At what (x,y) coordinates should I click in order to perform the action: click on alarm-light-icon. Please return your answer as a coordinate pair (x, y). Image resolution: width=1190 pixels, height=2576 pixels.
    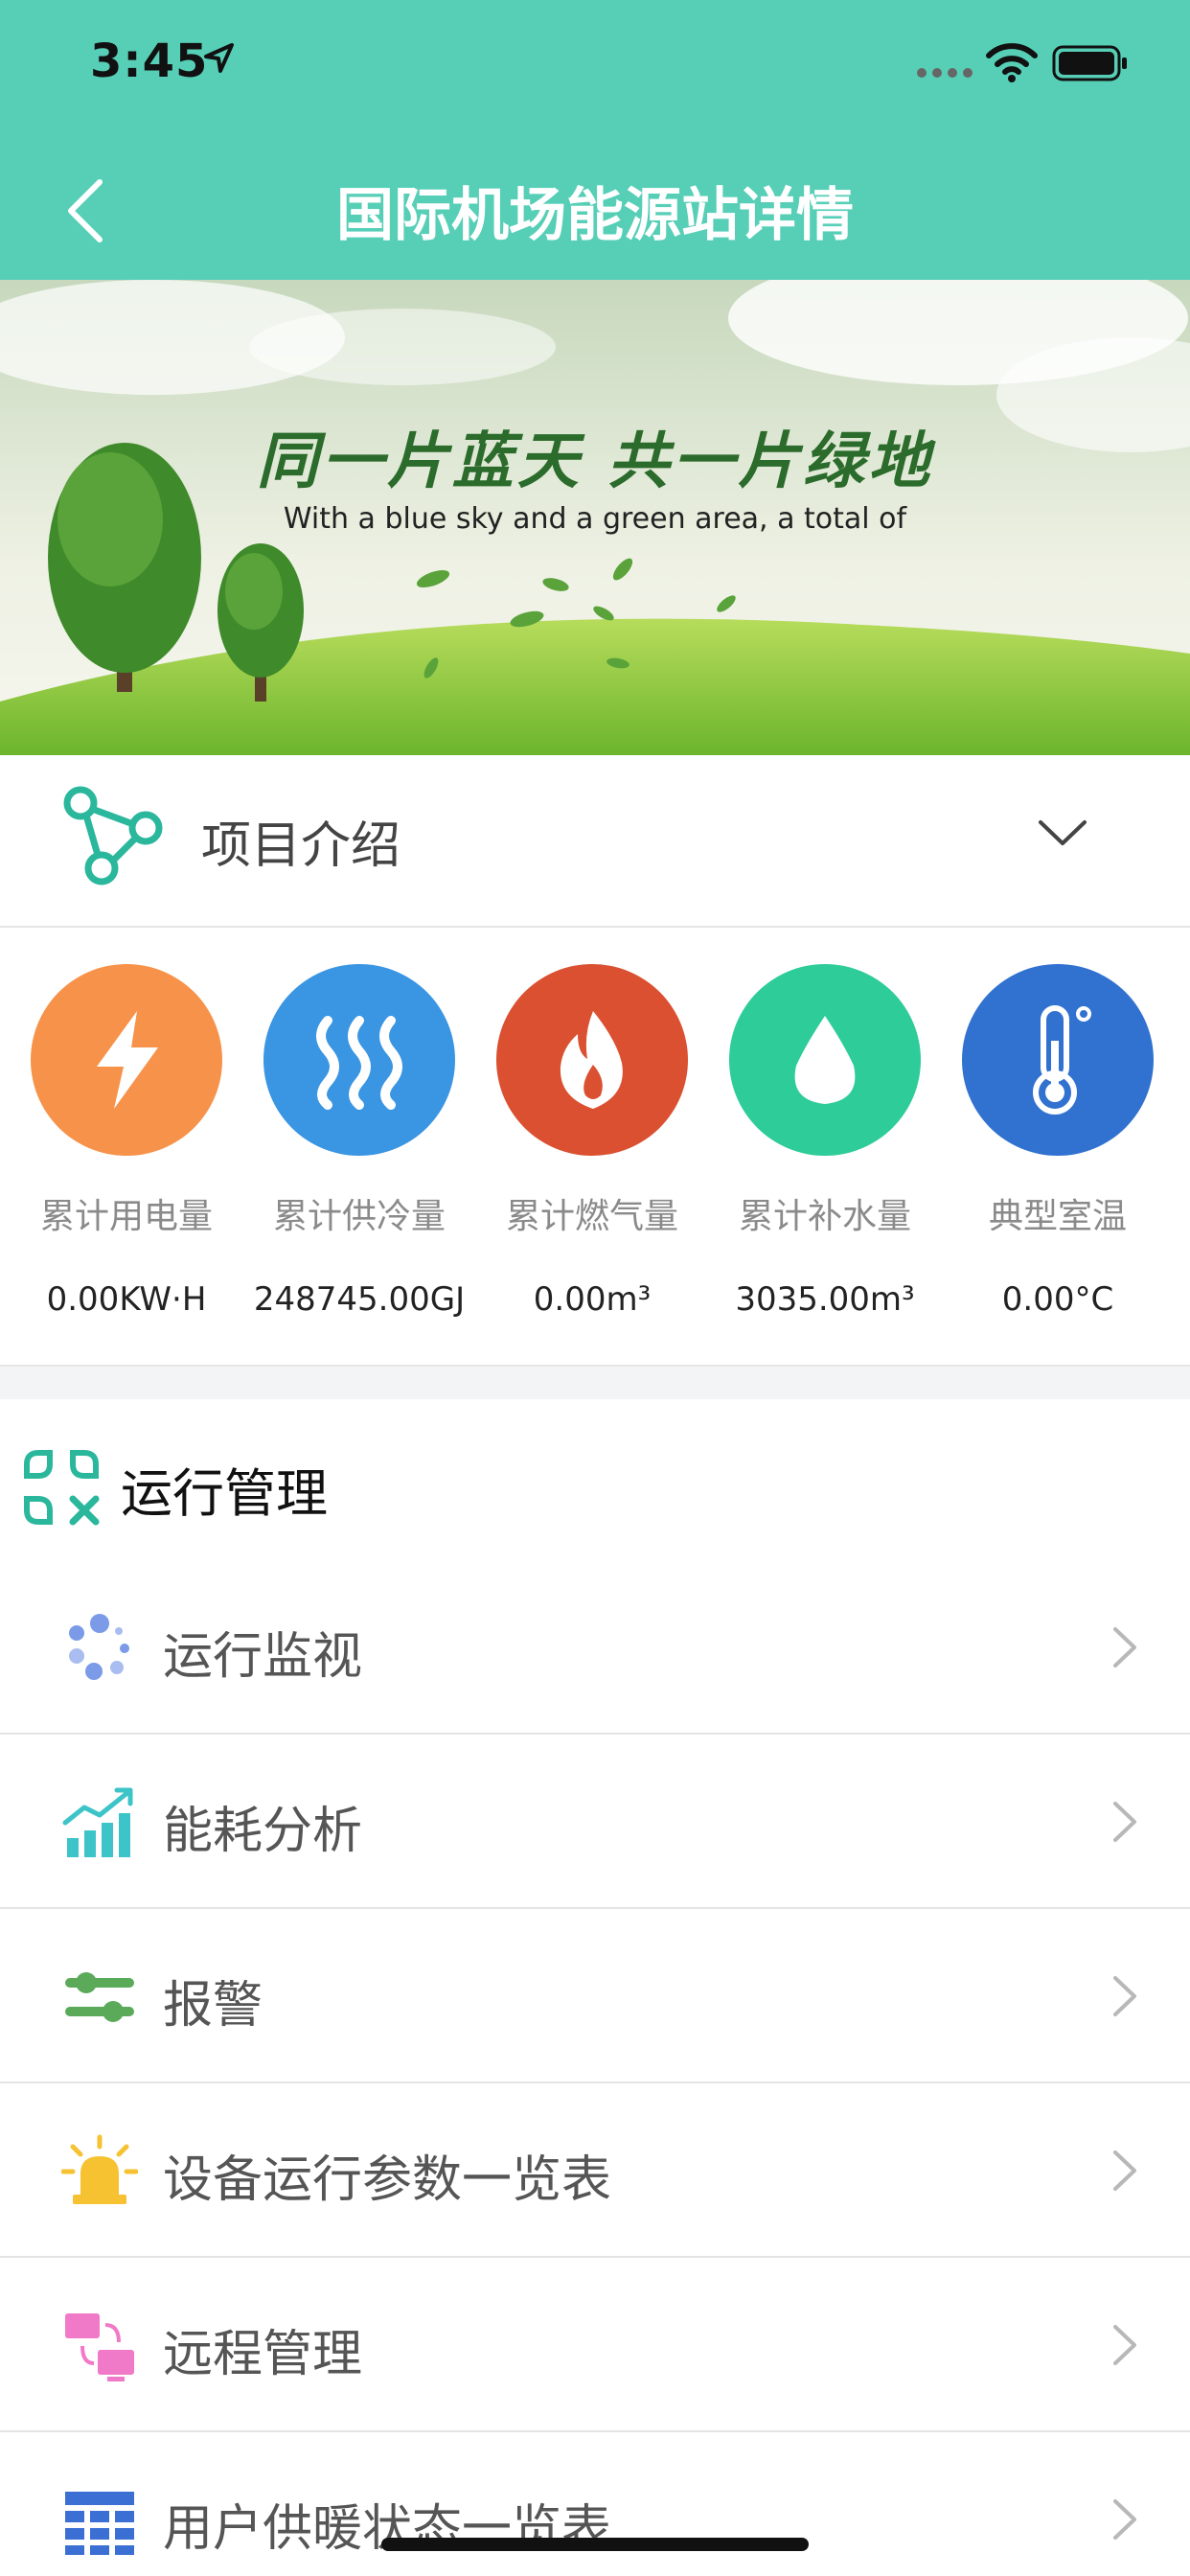
    Looking at the image, I should click on (99, 2169).